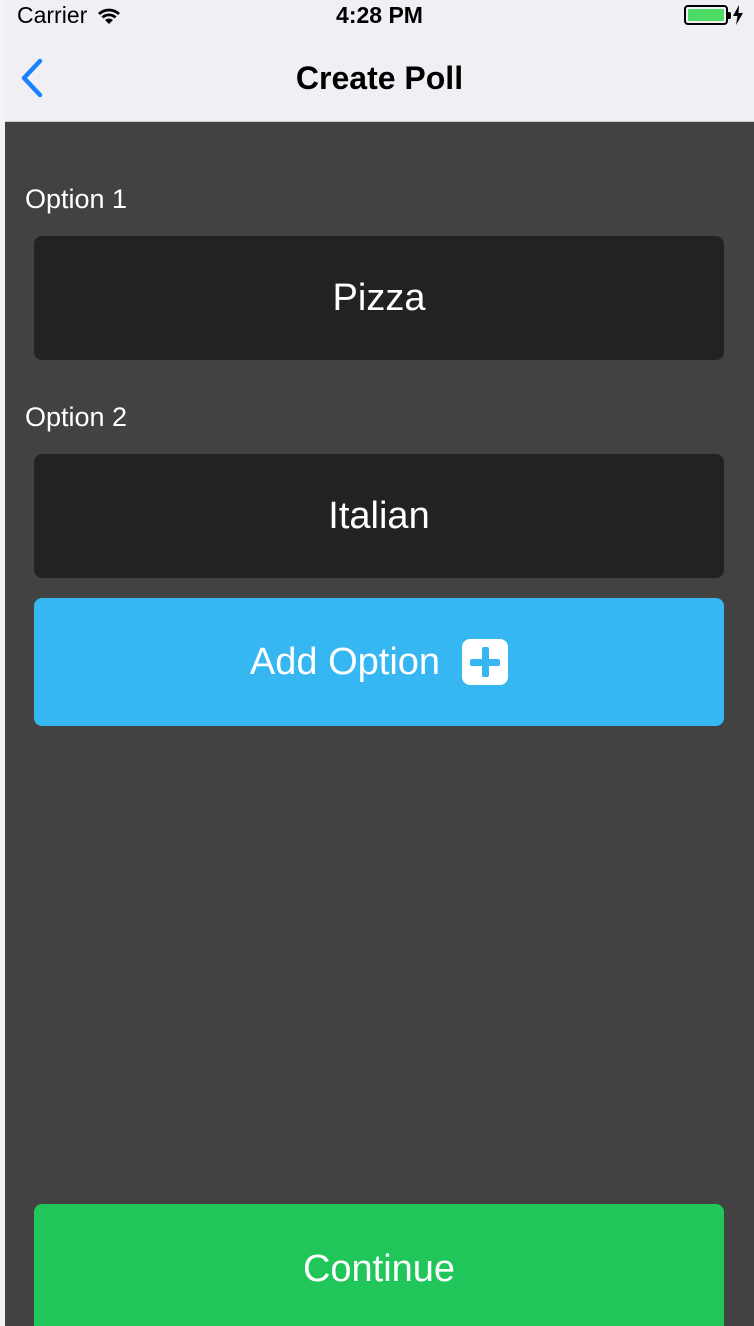 The image size is (754, 1326). Describe the element at coordinates (345, 661) in the screenshot. I see `add-option-label: Add Option` at that location.